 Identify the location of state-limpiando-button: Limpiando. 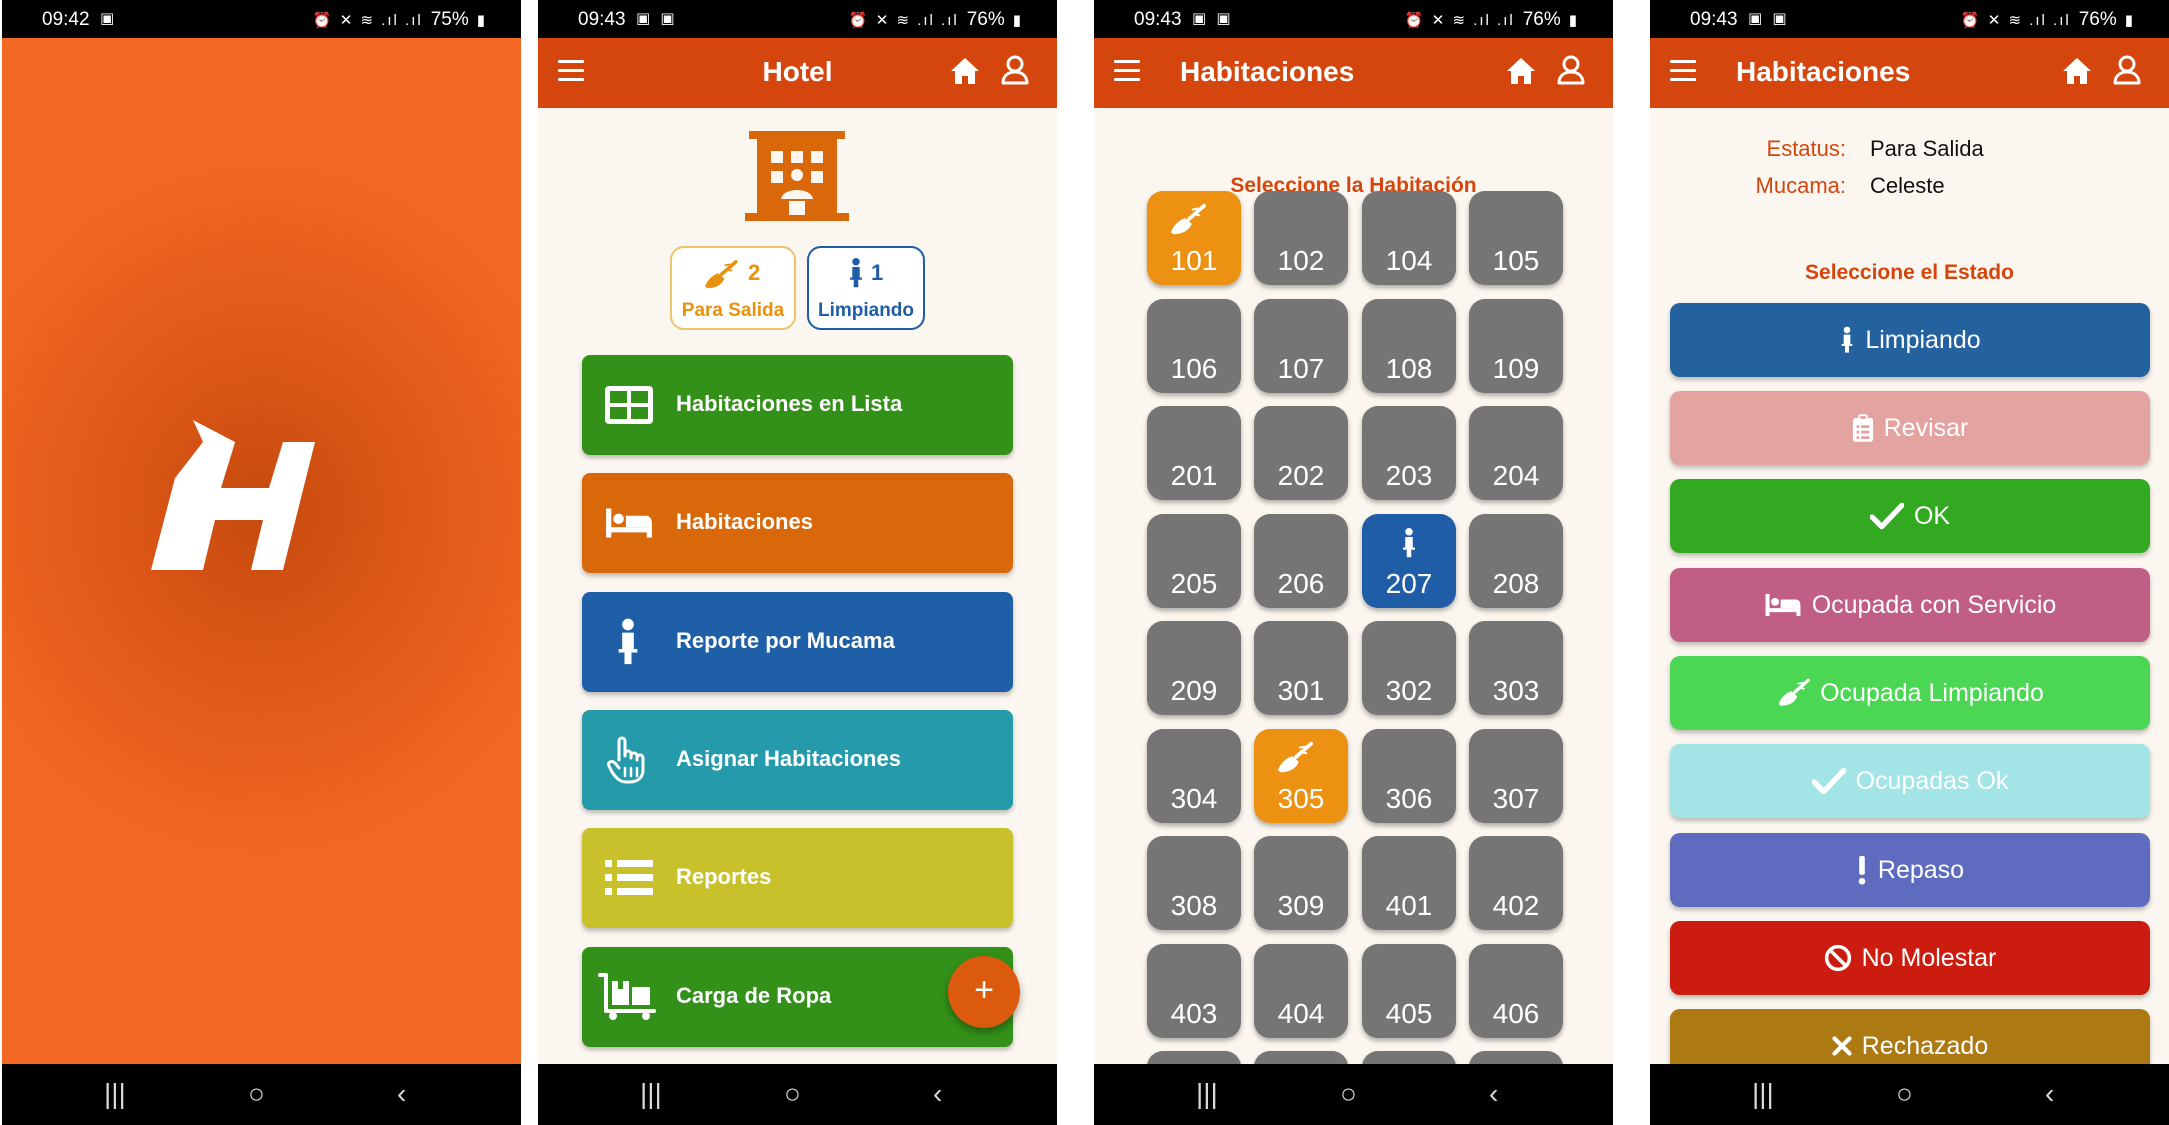
(1910, 340).